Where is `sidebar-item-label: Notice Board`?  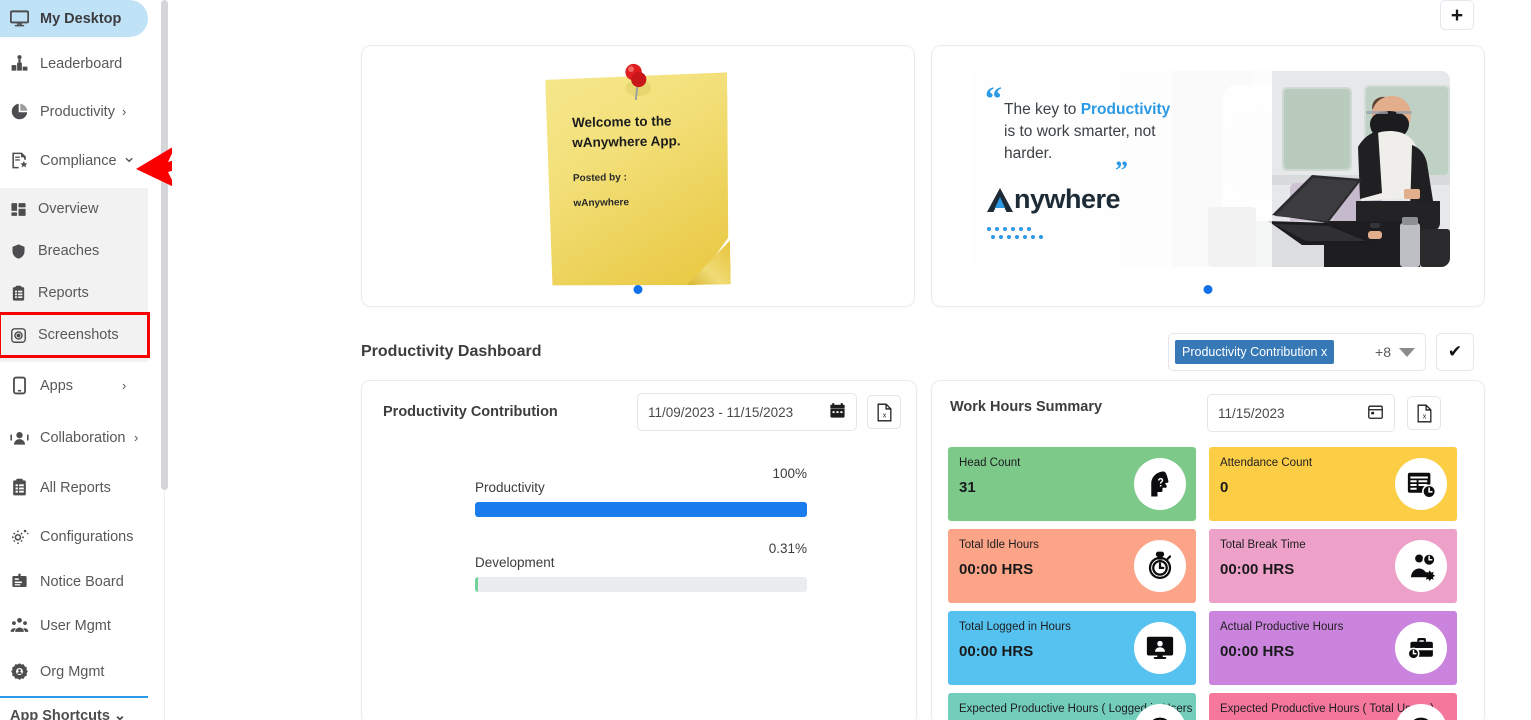
sidebar-item-label: Notice Board is located at coordinates (82, 581).